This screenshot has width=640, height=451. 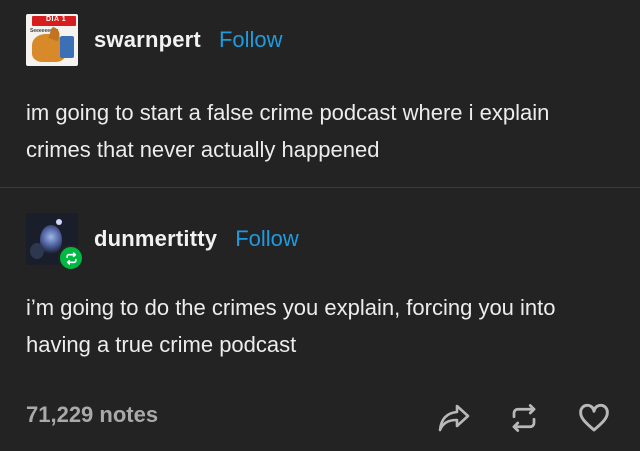 I want to click on action-bar, so click(x=509, y=418).